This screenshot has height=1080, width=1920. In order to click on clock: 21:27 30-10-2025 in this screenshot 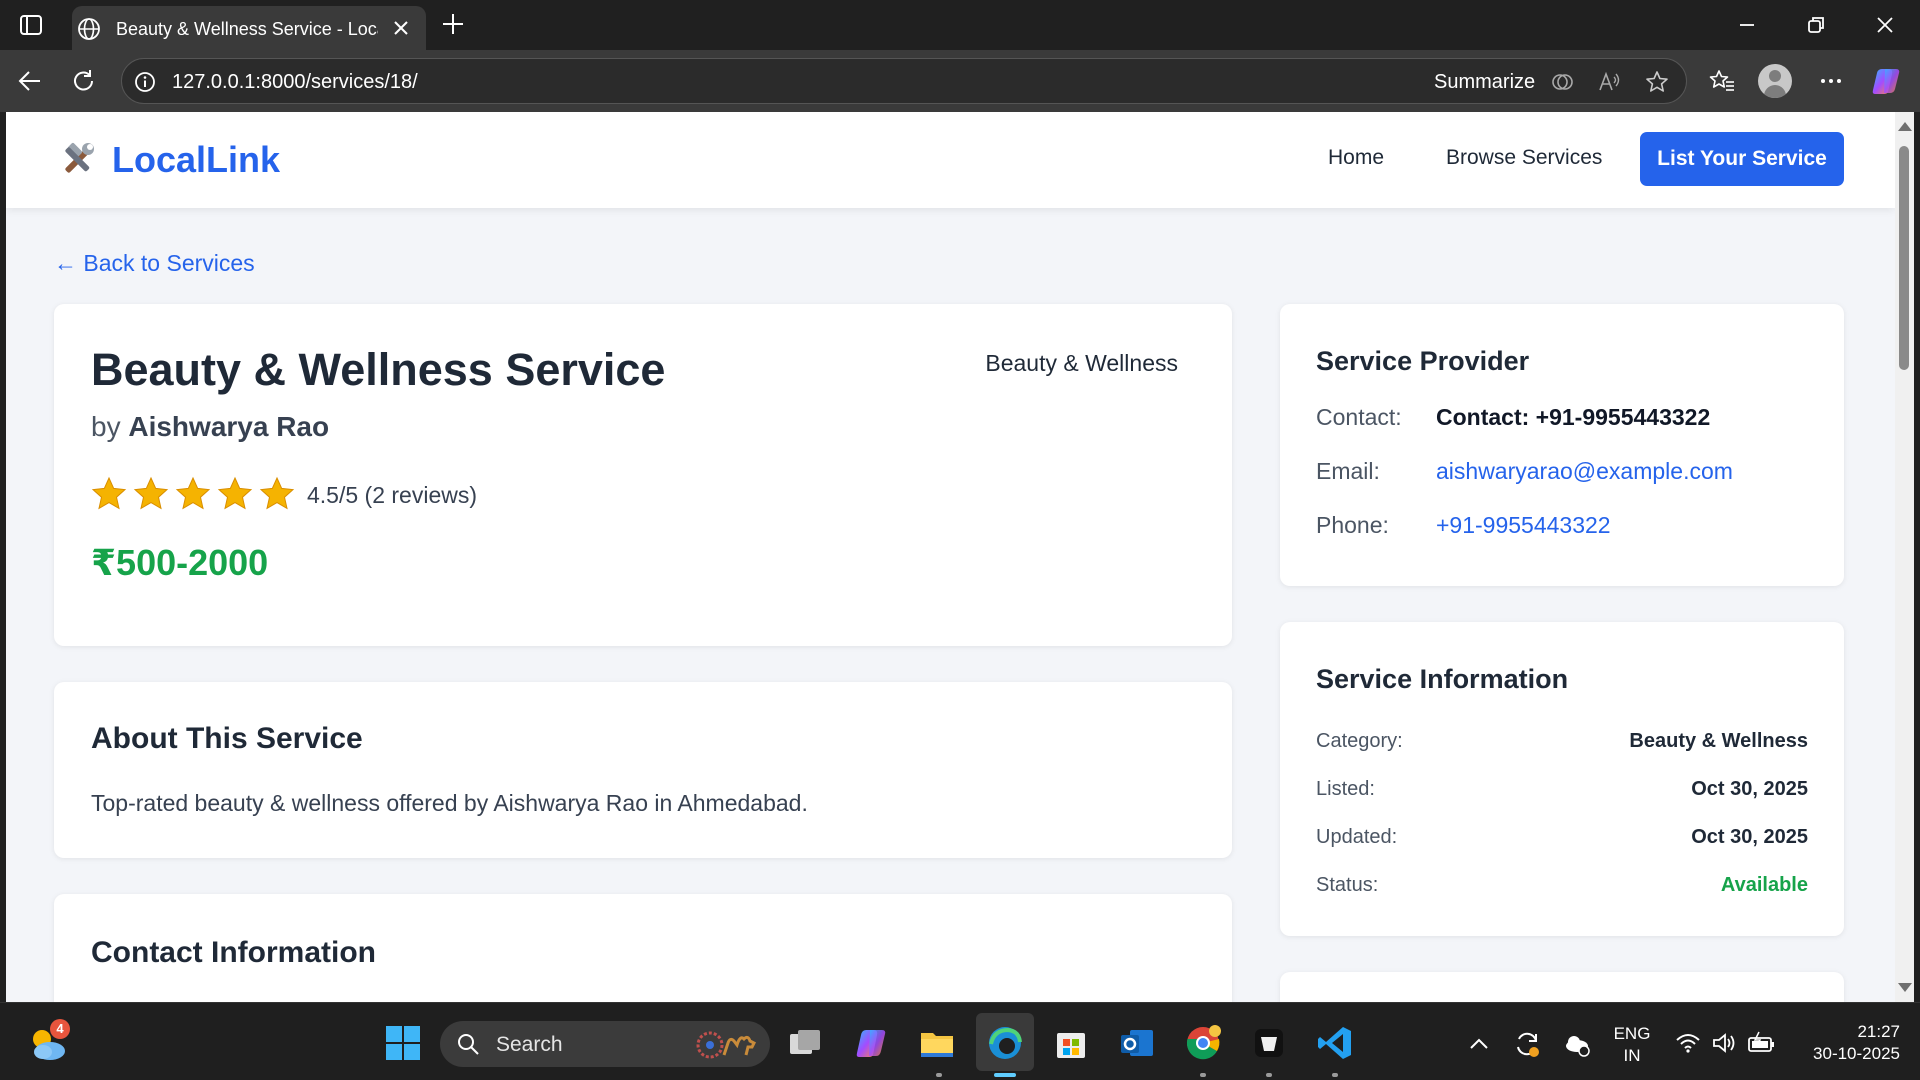, I will do `click(1845, 1043)`.